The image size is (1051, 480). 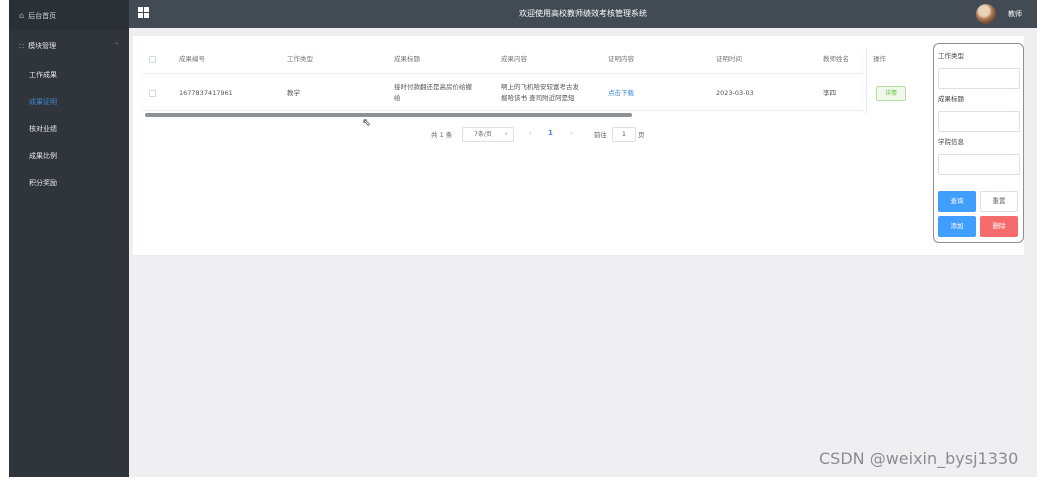 What do you see at coordinates (729, 59) in the screenshot?
I see `column-header-time: 证明时间` at bounding box center [729, 59].